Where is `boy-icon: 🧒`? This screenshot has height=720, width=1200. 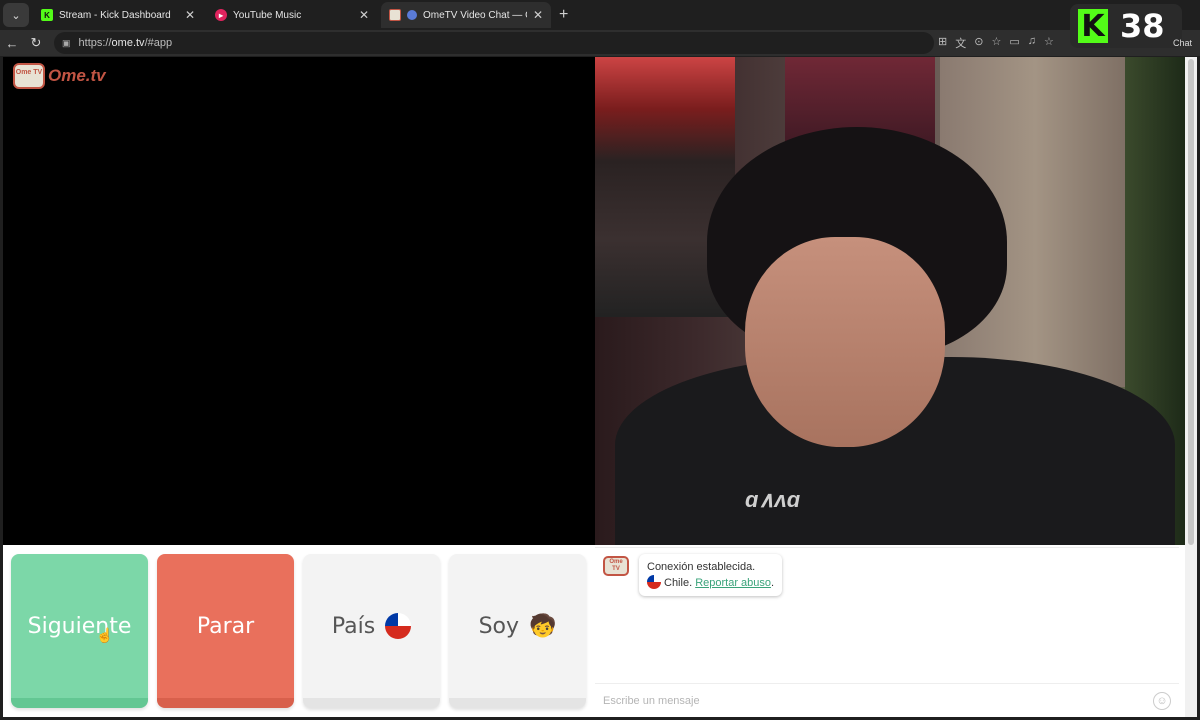 boy-icon: 🧒 is located at coordinates (543, 626).